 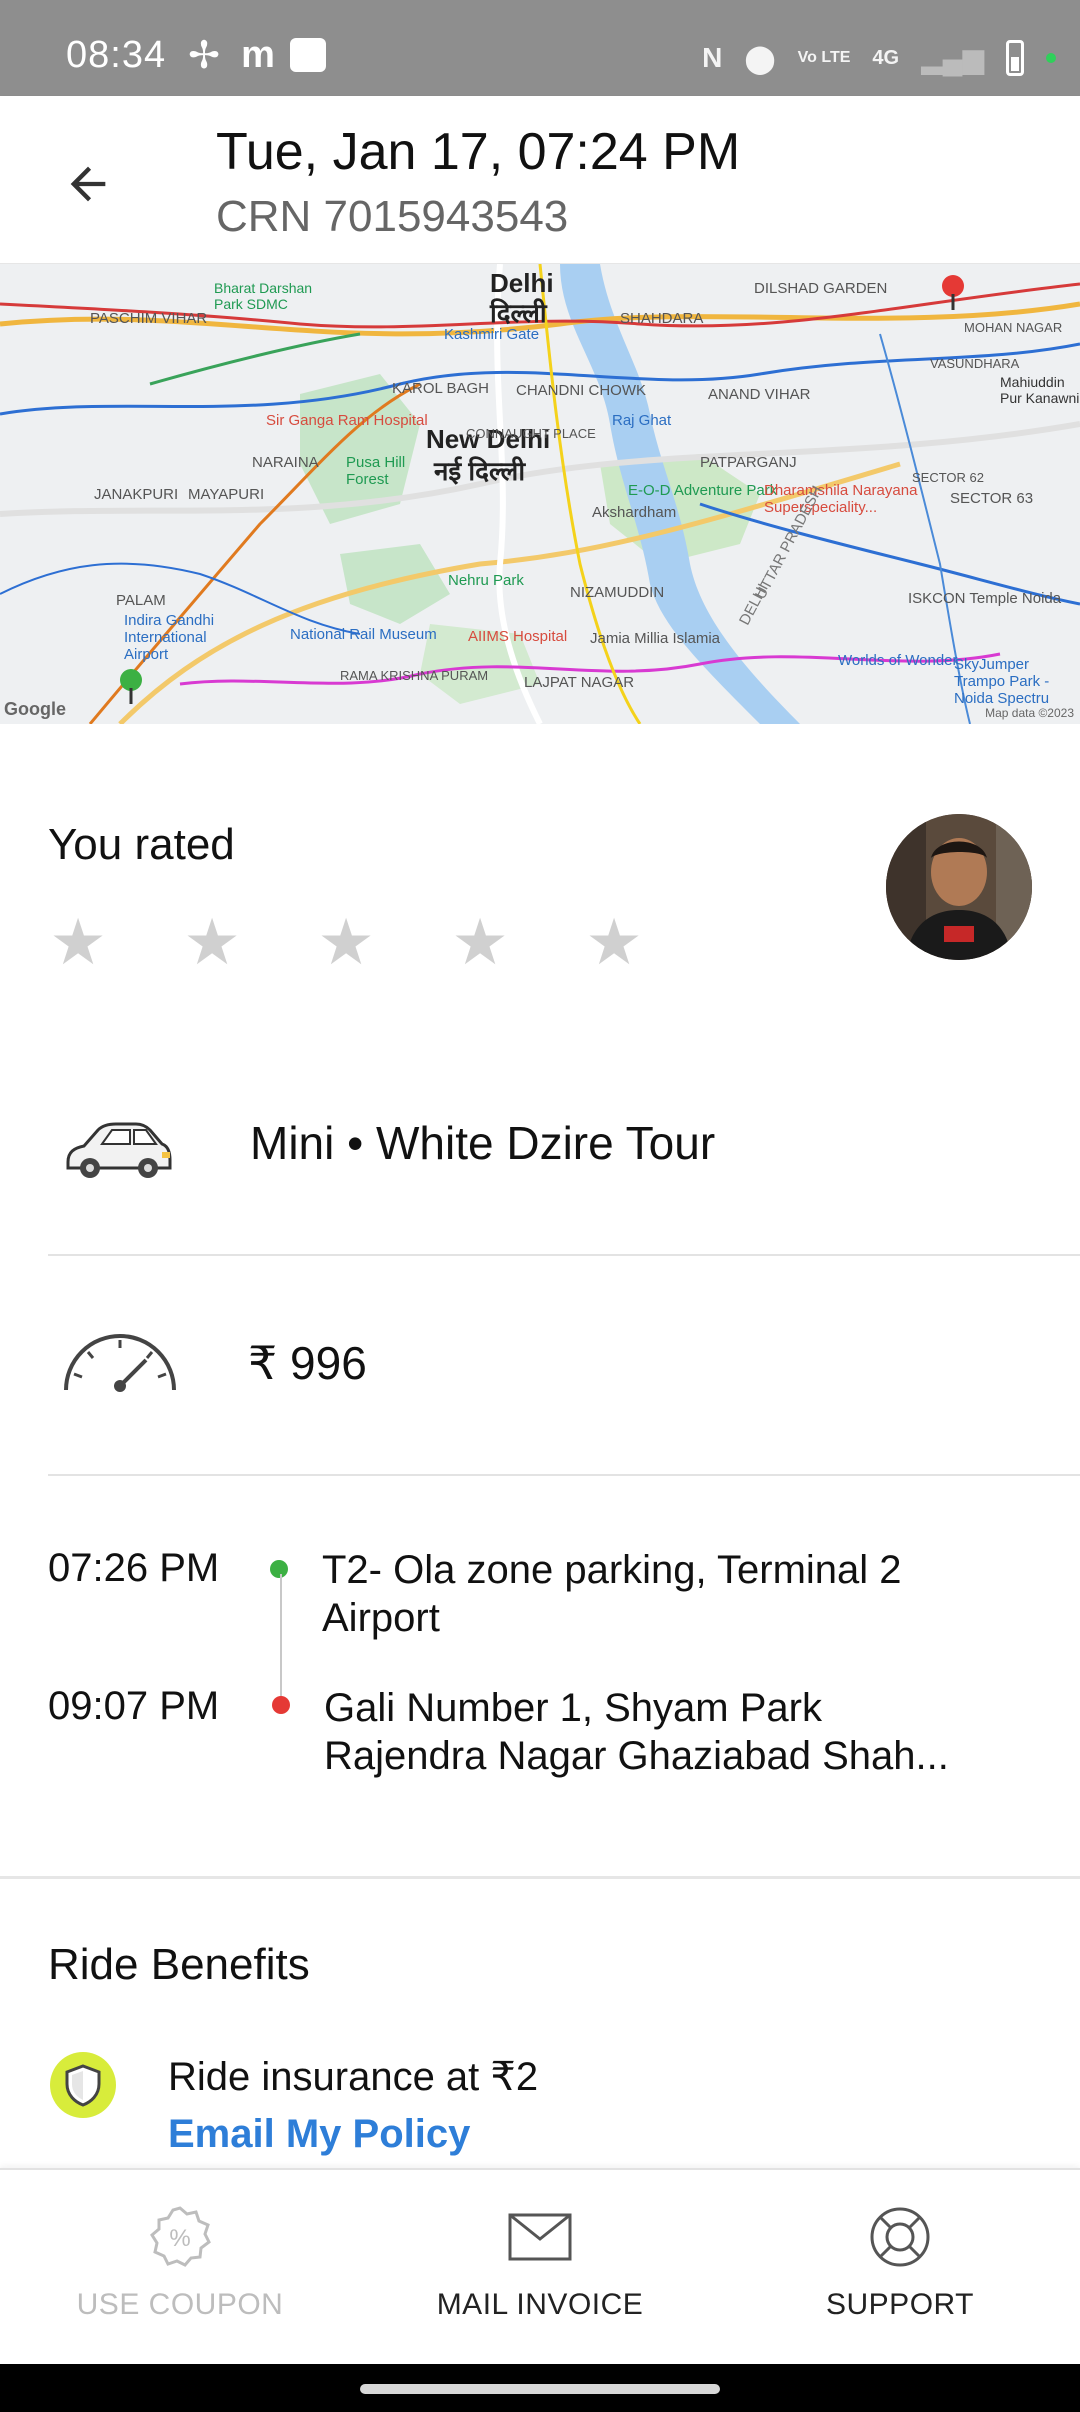 What do you see at coordinates (483, 1143) in the screenshot?
I see `vehicle-info: Mini • White Dzire Tour` at bounding box center [483, 1143].